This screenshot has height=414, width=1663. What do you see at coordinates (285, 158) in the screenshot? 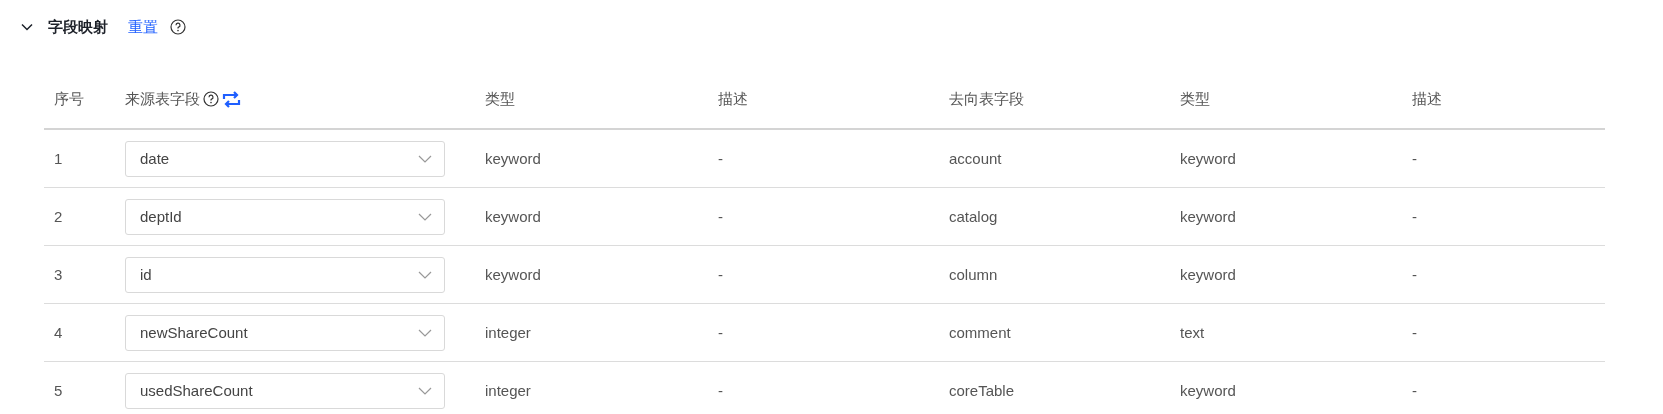
I see `field-select: date` at bounding box center [285, 158].